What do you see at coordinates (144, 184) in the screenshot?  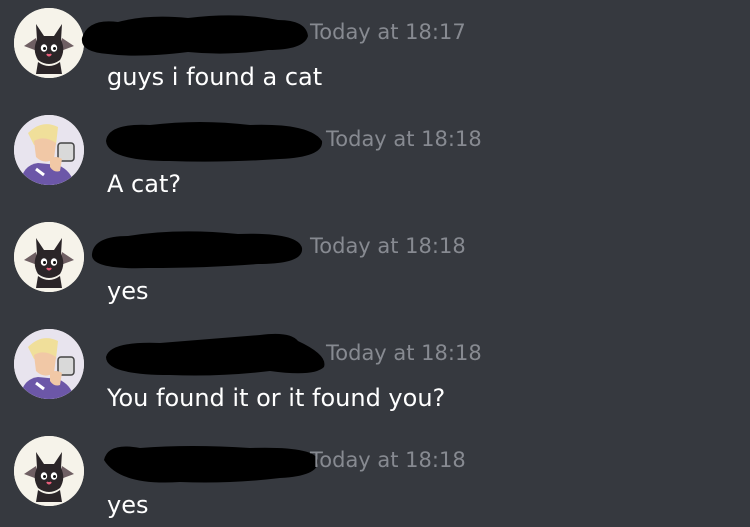 I see `message-text: A cat?` at bounding box center [144, 184].